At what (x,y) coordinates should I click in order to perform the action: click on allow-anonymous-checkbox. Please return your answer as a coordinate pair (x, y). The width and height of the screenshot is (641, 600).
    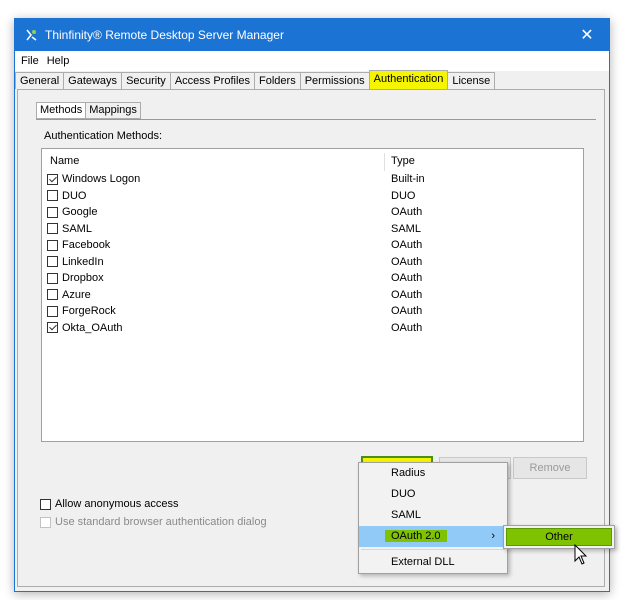
    Looking at the image, I should click on (45, 504).